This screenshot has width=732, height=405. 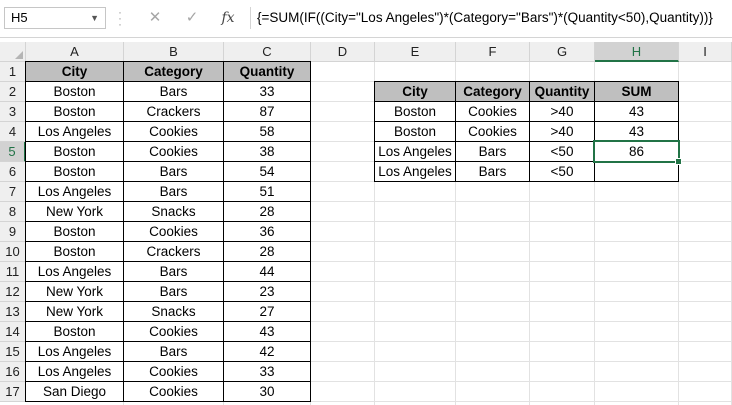 What do you see at coordinates (13, 332) in the screenshot?
I see `row-header-14: 14` at bounding box center [13, 332].